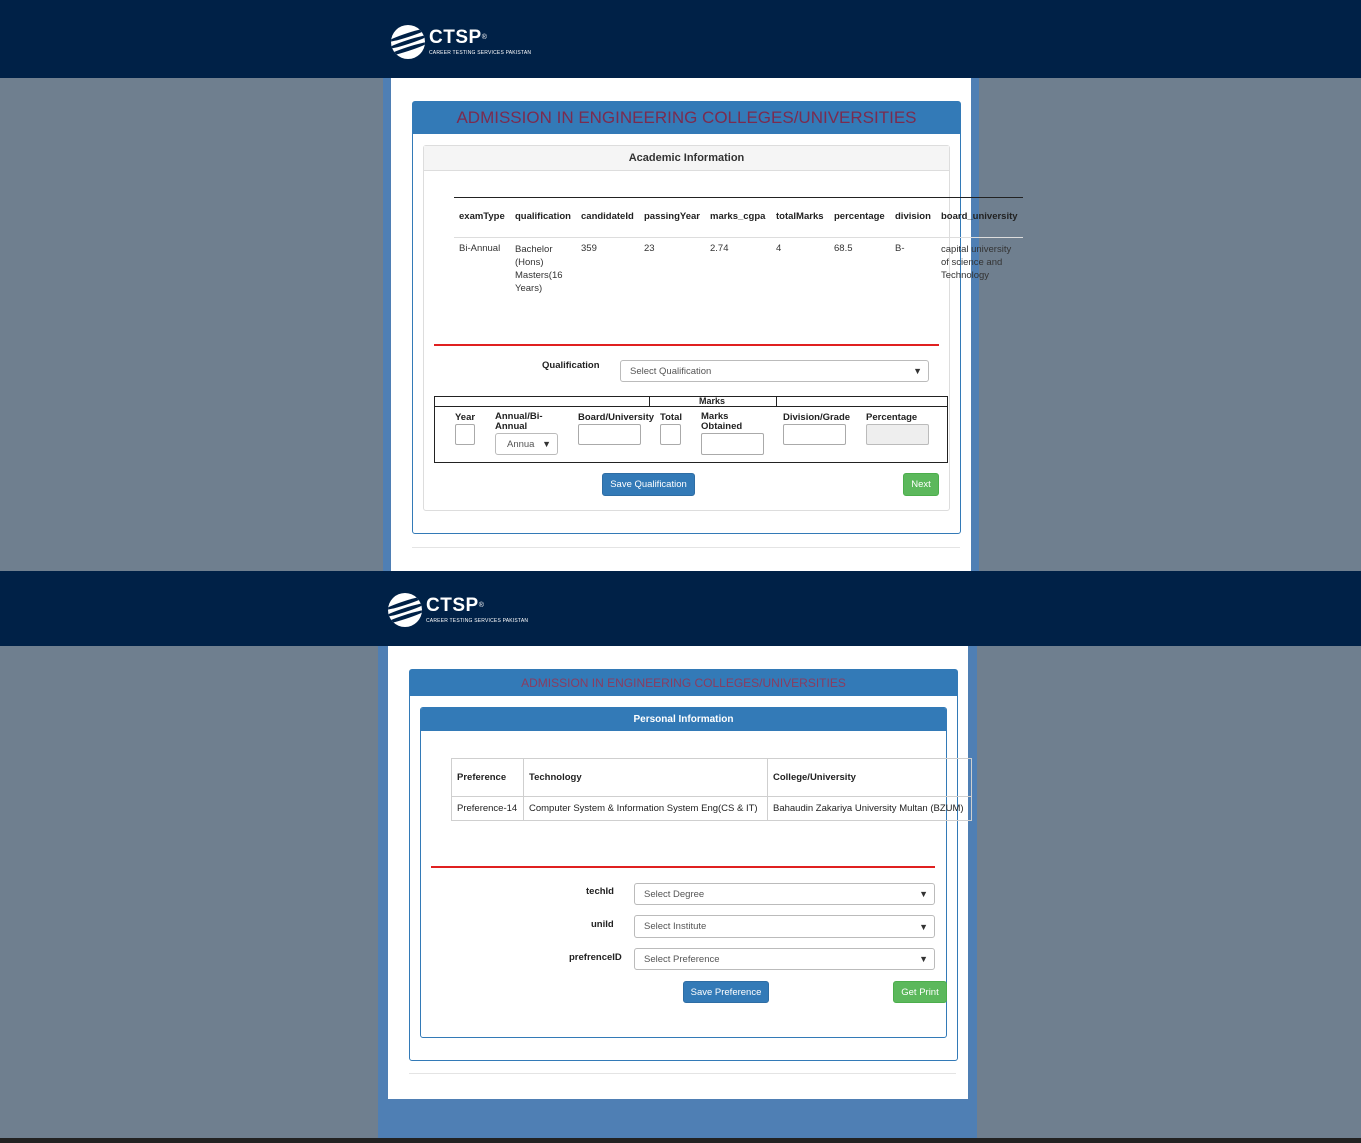 This screenshot has height=1143, width=1361. I want to click on percentage-label: Percentage, so click(892, 417).